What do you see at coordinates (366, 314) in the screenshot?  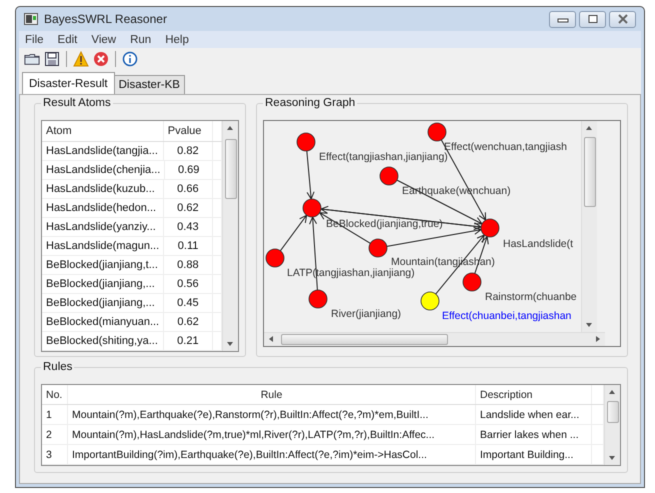 I see `node-label: River(jianjiang)` at bounding box center [366, 314].